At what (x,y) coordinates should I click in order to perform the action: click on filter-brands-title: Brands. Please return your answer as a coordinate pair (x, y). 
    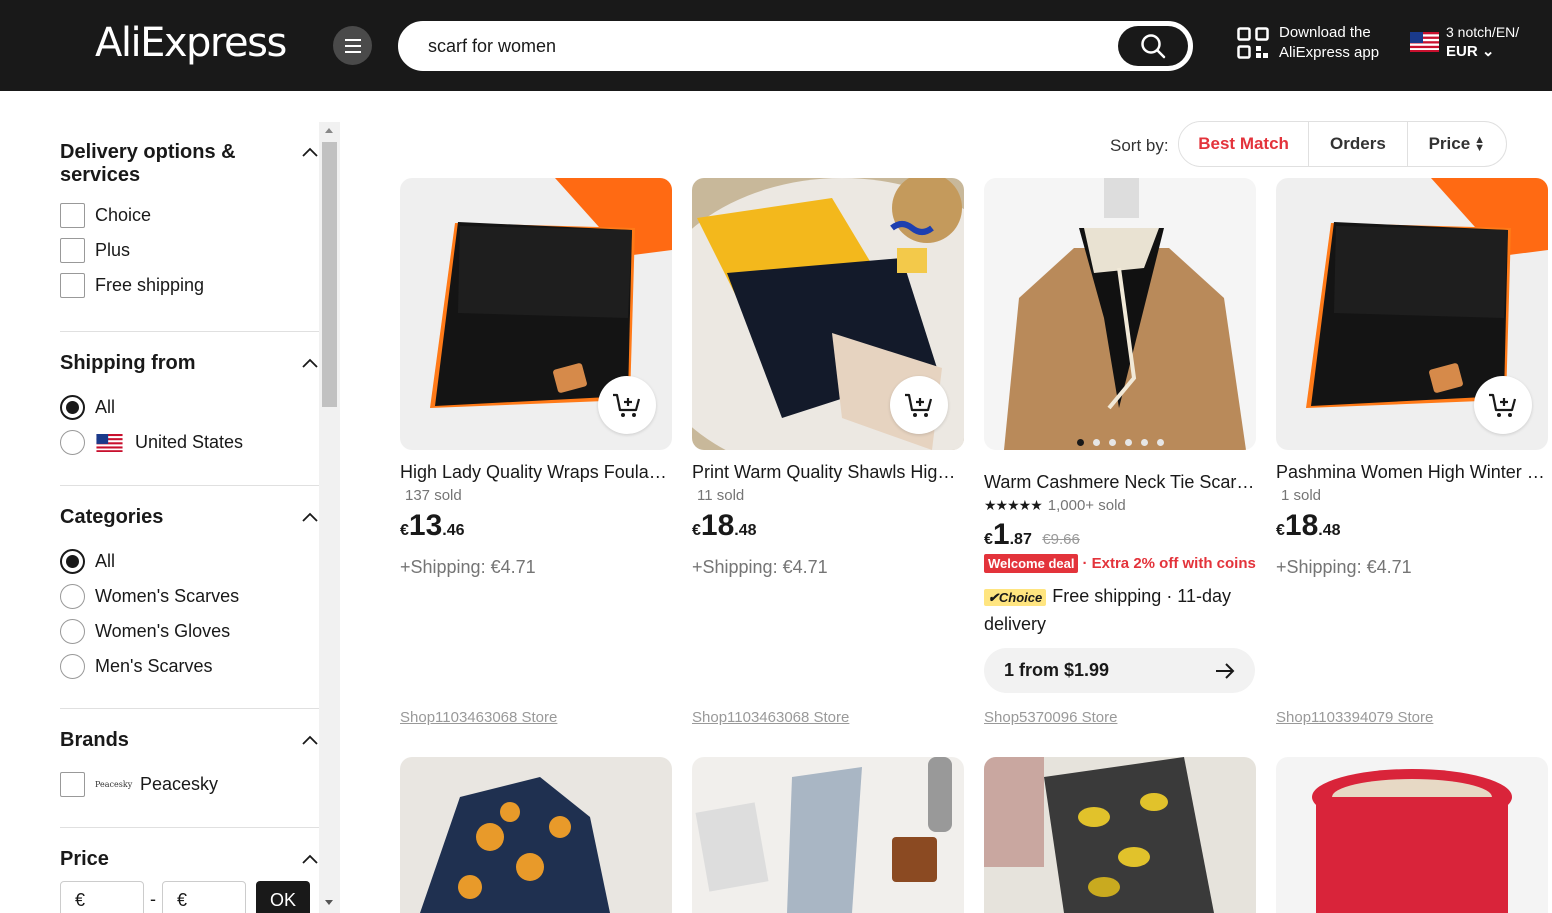
    Looking at the image, I should click on (94, 740).